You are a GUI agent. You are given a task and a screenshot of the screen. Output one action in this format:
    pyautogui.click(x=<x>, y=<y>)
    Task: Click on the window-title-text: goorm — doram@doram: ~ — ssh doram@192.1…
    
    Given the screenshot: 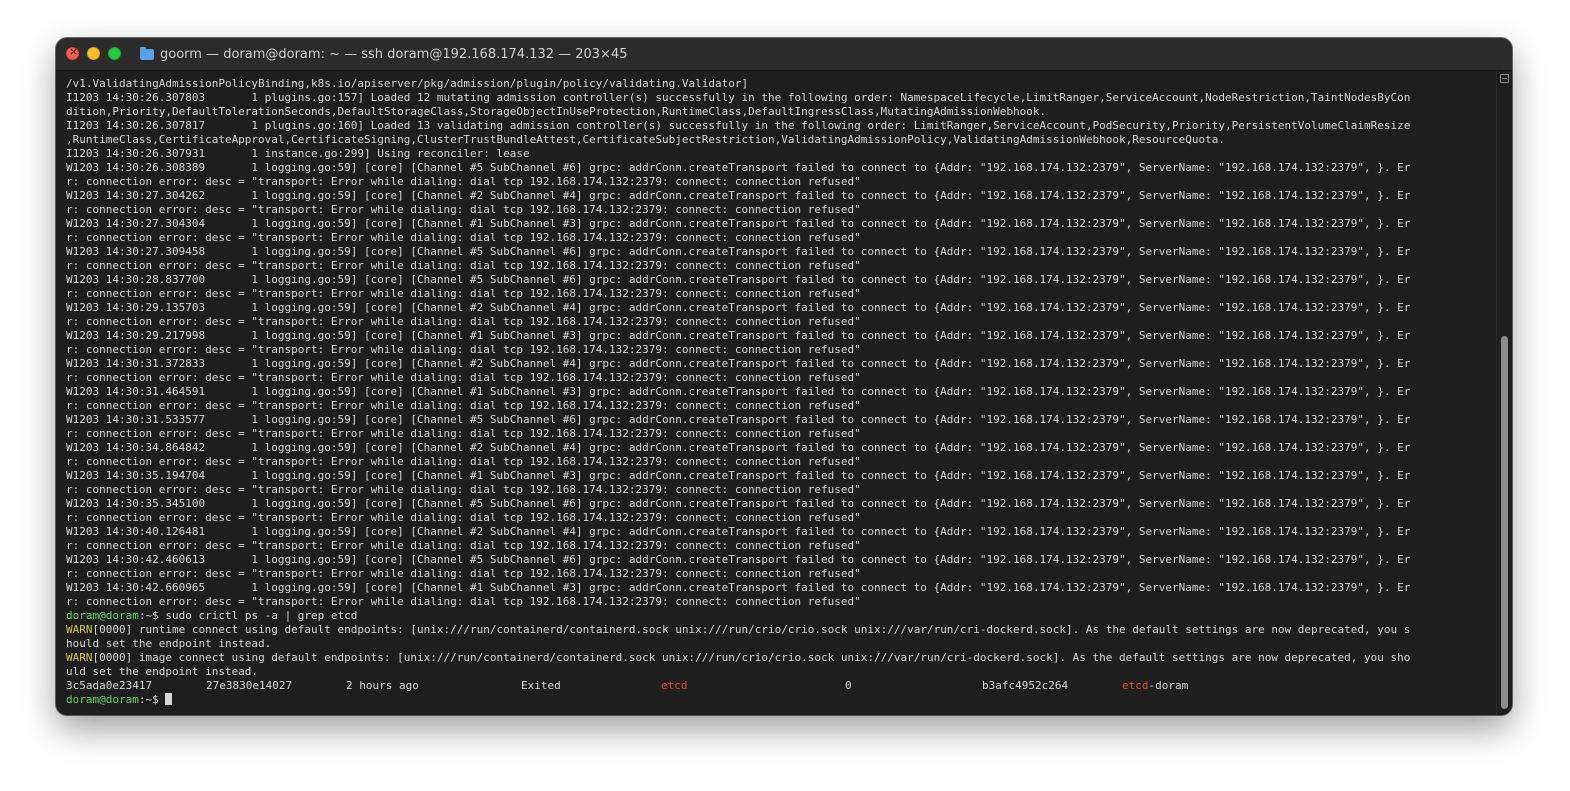 What is the action you would take?
    pyautogui.click(x=394, y=54)
    